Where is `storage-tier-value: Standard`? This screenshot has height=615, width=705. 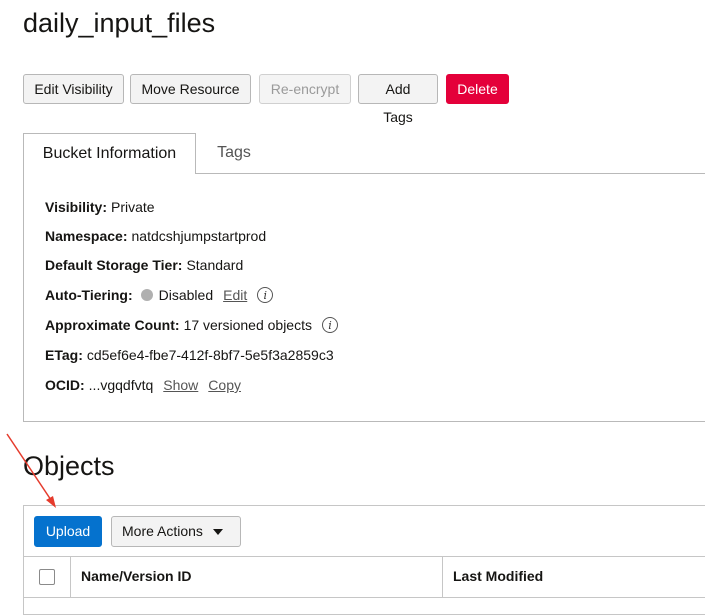 storage-tier-value: Standard is located at coordinates (215, 265).